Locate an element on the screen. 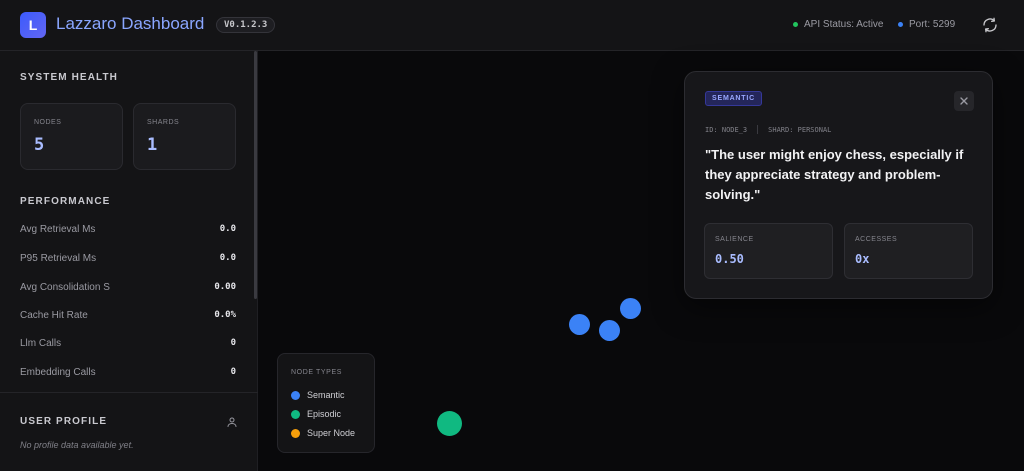  metric-row: Avg Consolidation S 0.00 is located at coordinates (128, 287).